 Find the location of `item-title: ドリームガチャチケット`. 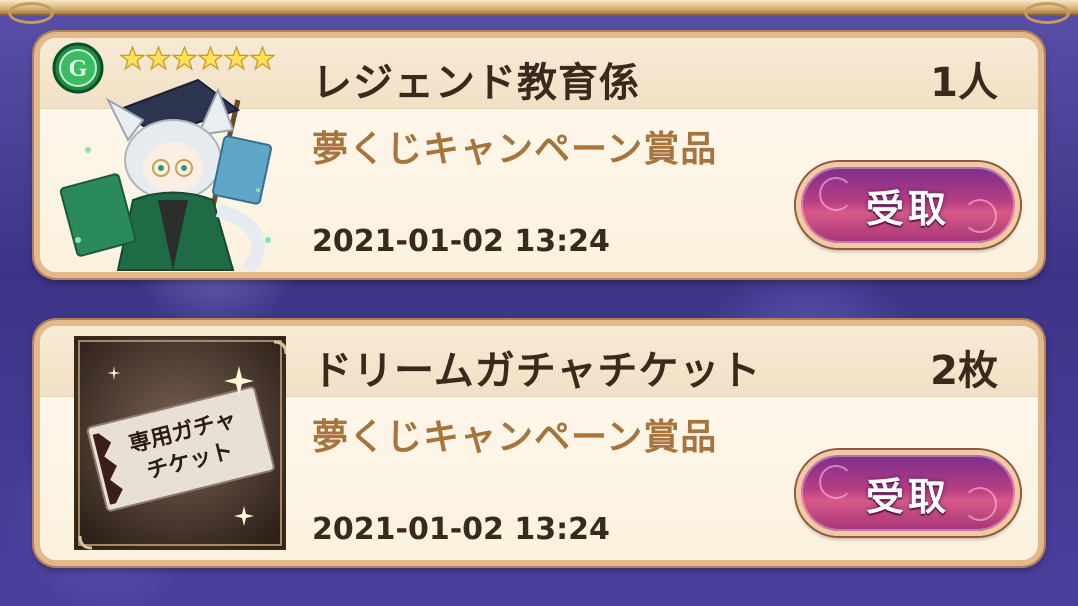

item-title: ドリームガチャチケット is located at coordinates (537, 371).